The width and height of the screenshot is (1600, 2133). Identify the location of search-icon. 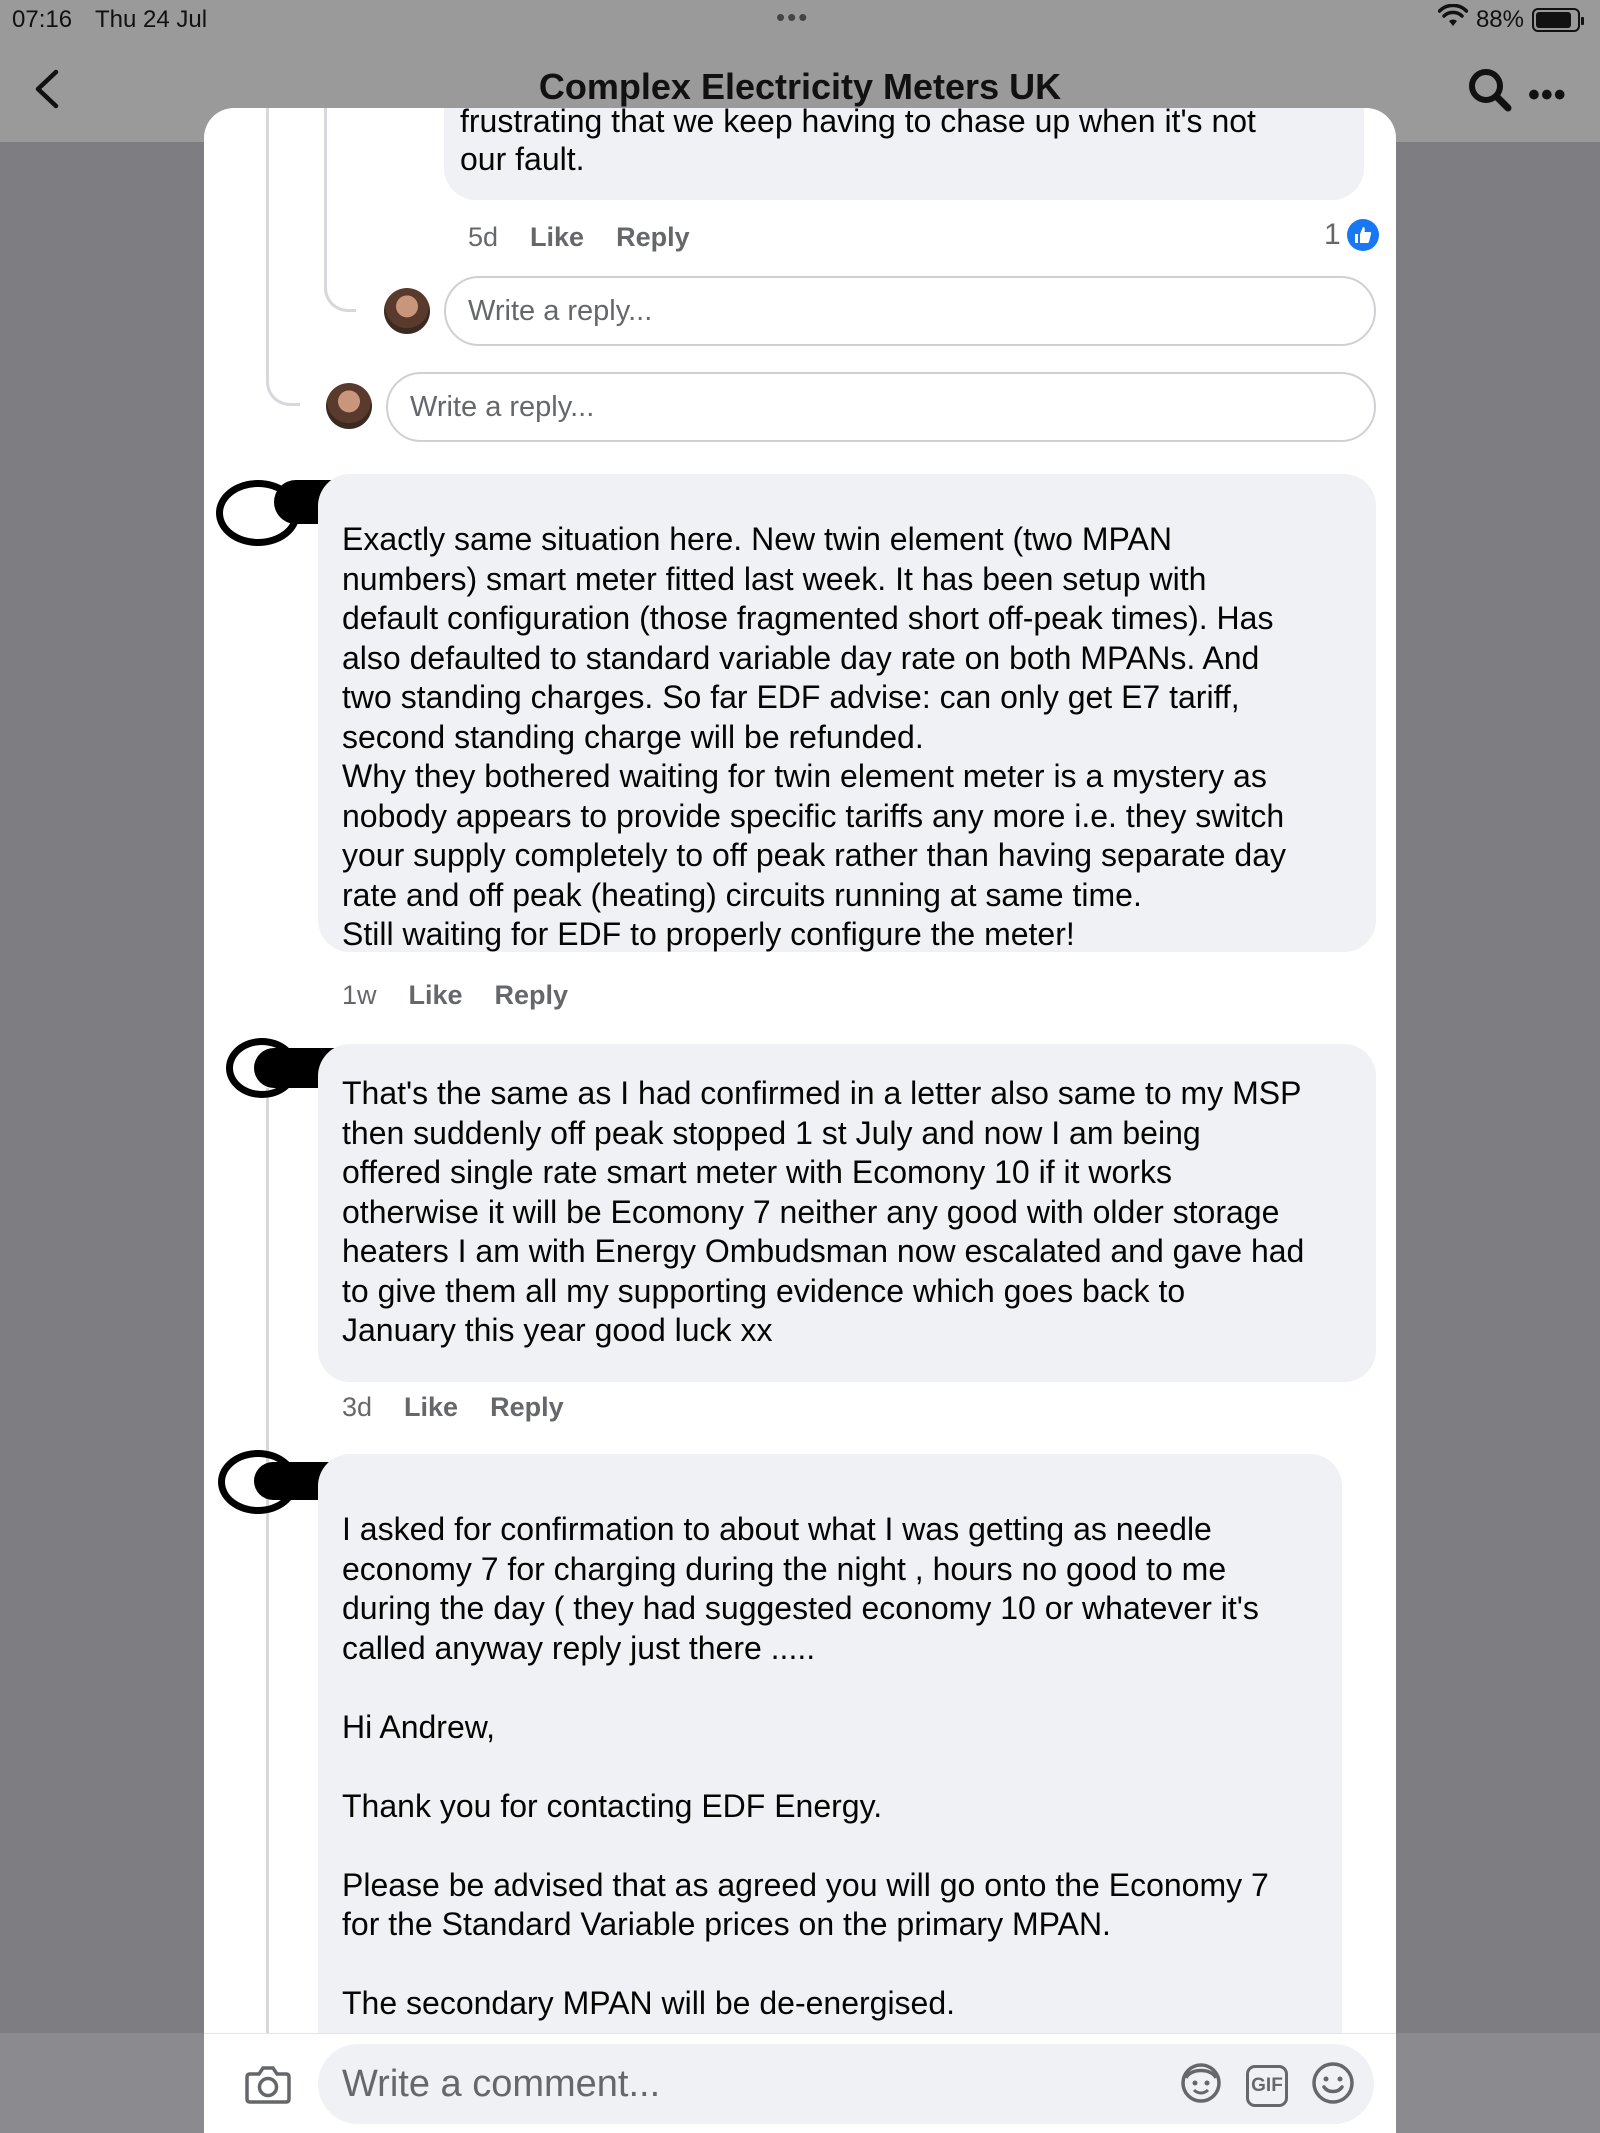
(1490, 90).